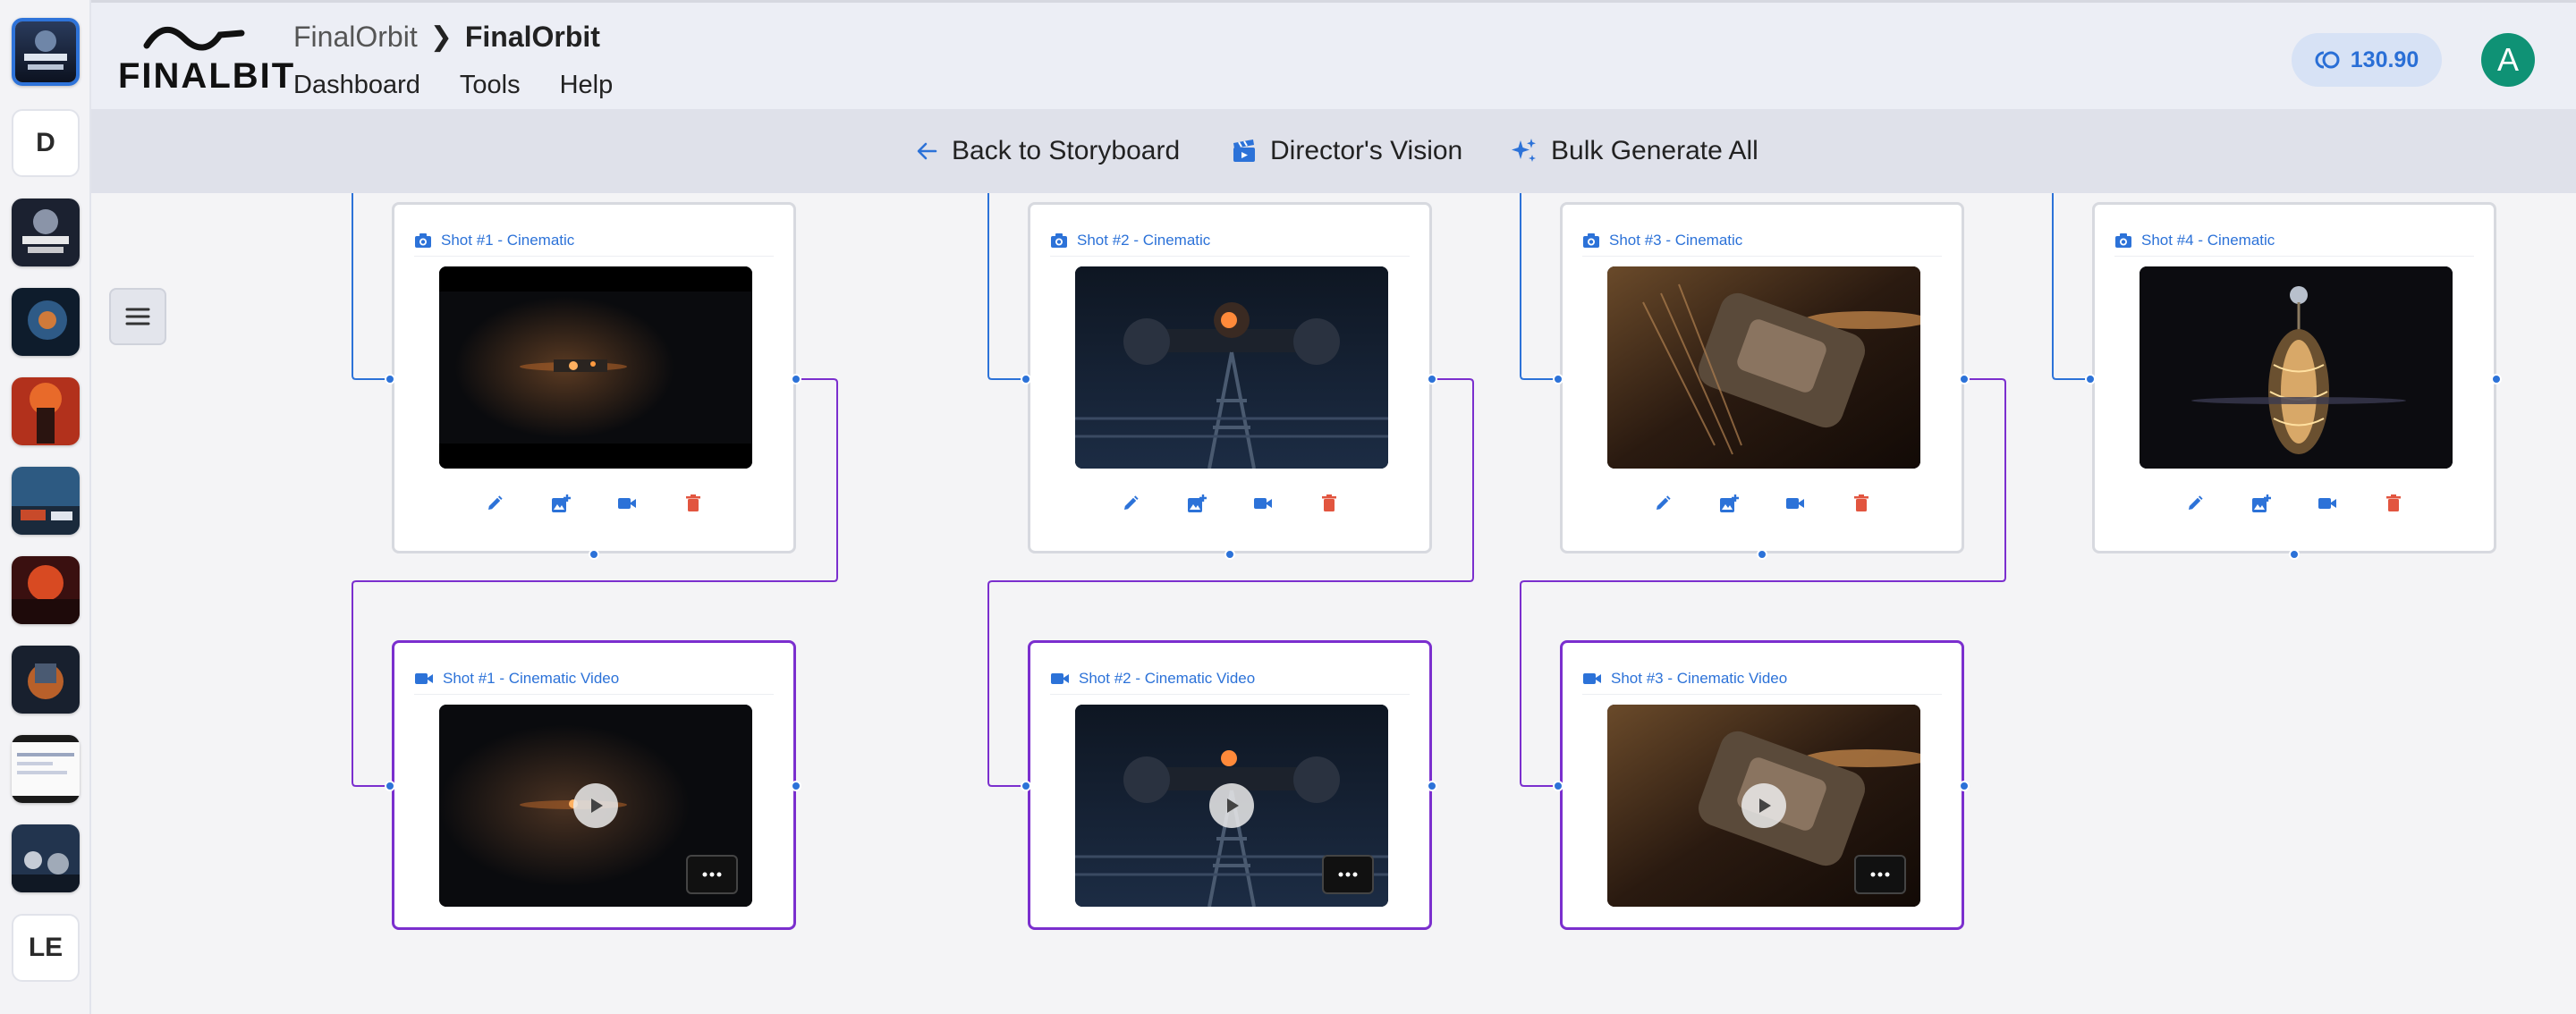 This screenshot has width=2576, height=1014. I want to click on shot-3-bottom-port, so click(1762, 554).